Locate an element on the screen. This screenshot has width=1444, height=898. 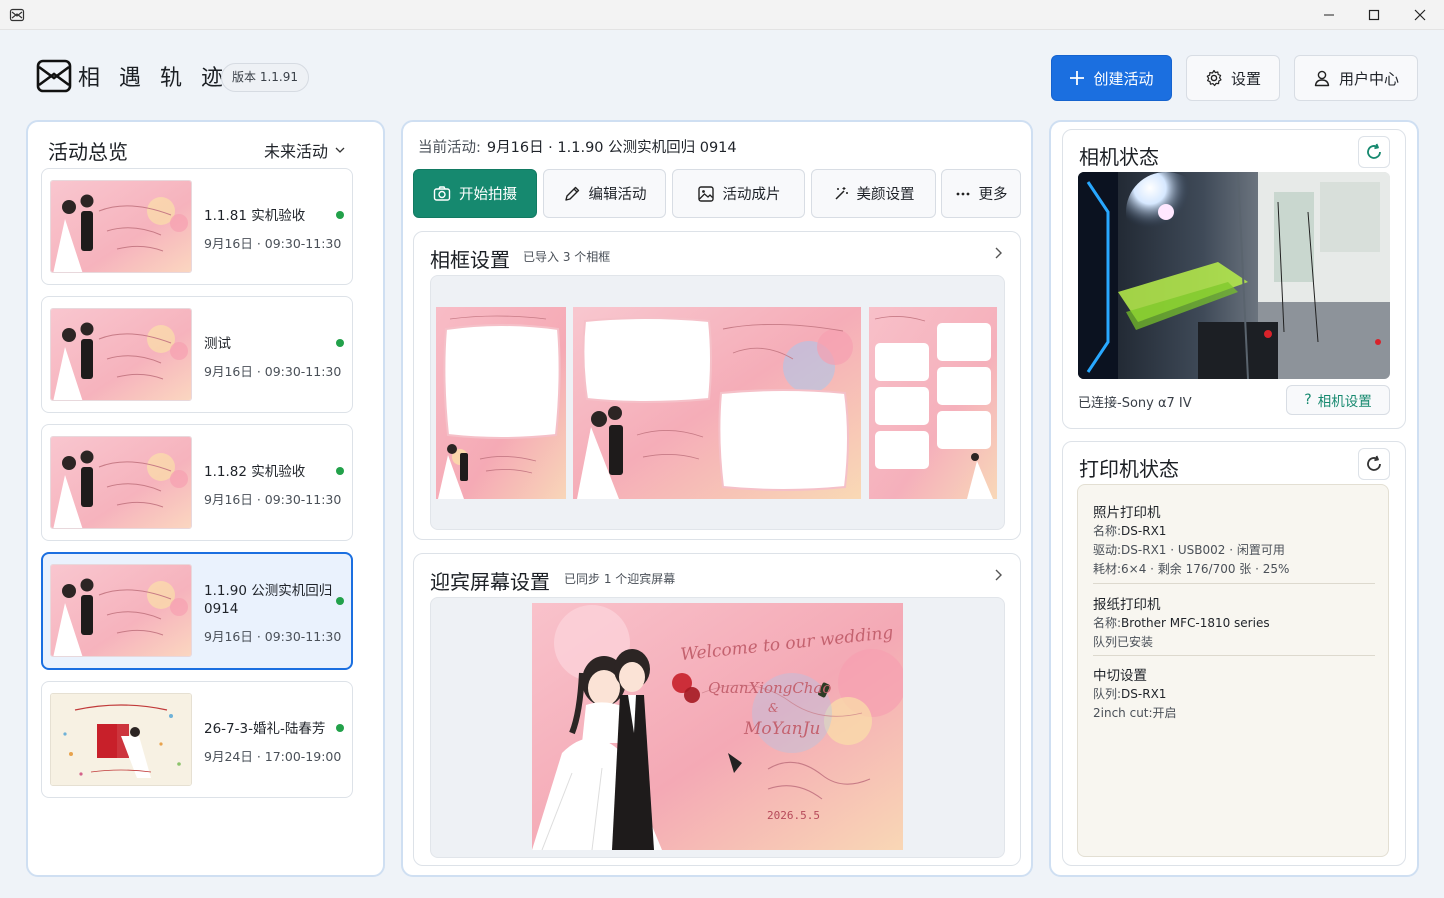
event-card: 1.1.81 实机验收 9月16日 · 09:30-11:30 is located at coordinates (197, 226).